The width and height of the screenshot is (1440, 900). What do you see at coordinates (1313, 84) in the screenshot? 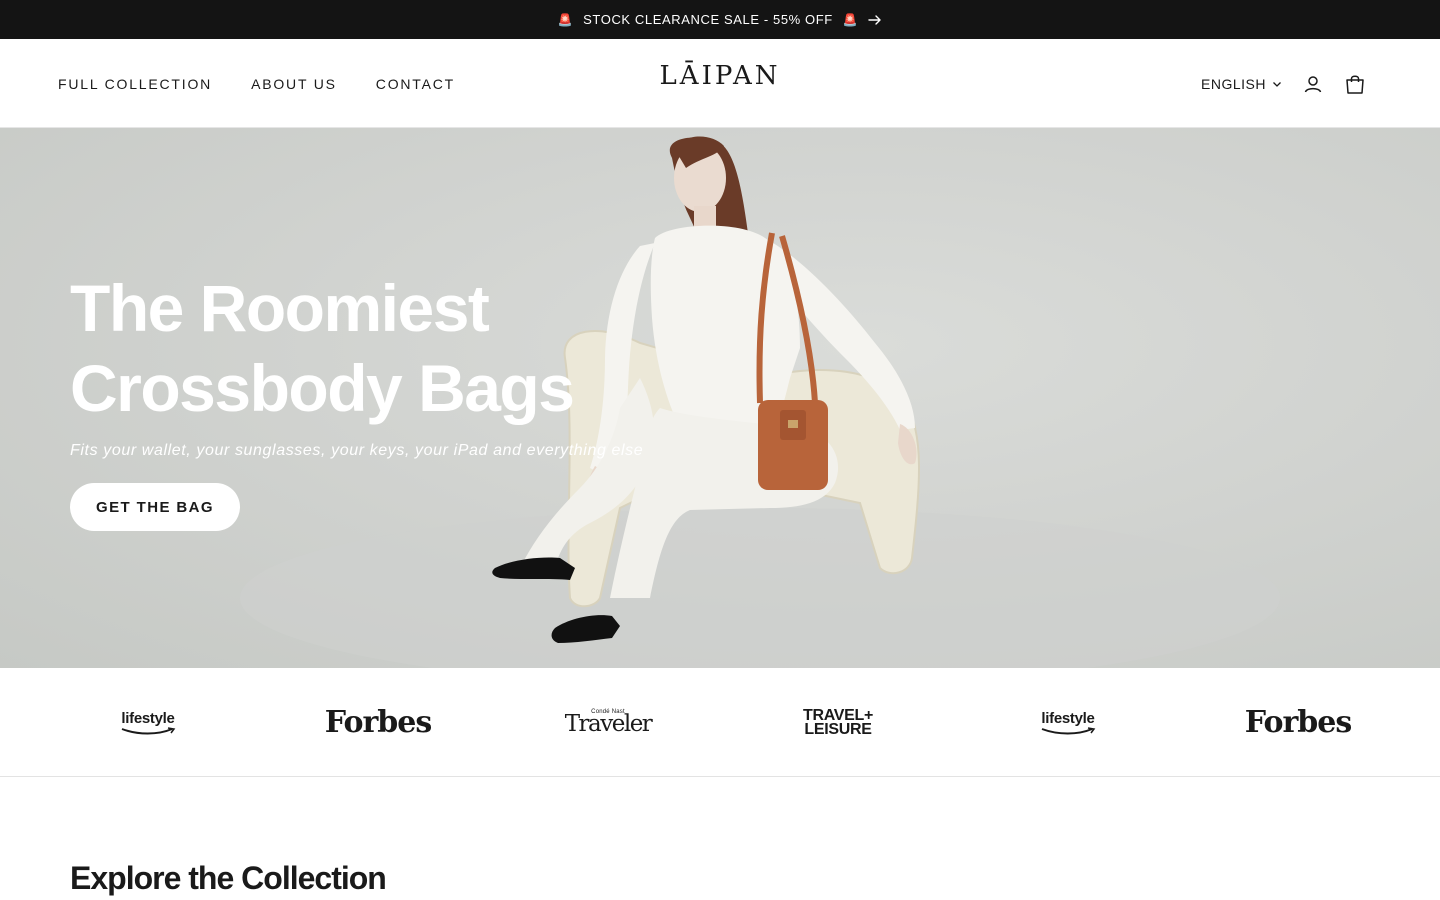
I see `account-icon` at bounding box center [1313, 84].